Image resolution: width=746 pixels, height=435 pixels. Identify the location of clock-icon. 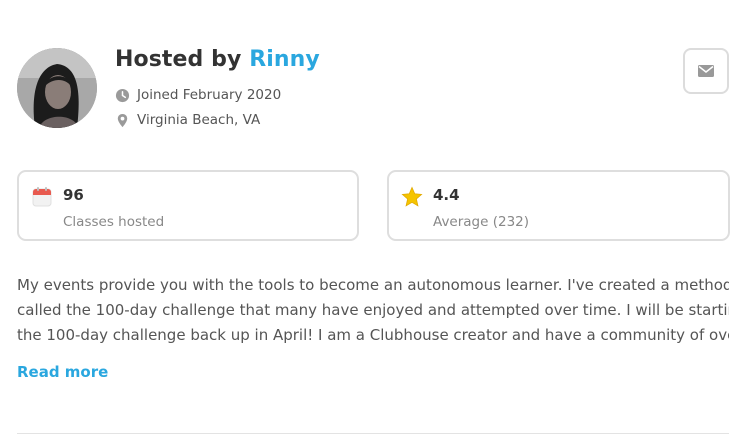
(122, 95).